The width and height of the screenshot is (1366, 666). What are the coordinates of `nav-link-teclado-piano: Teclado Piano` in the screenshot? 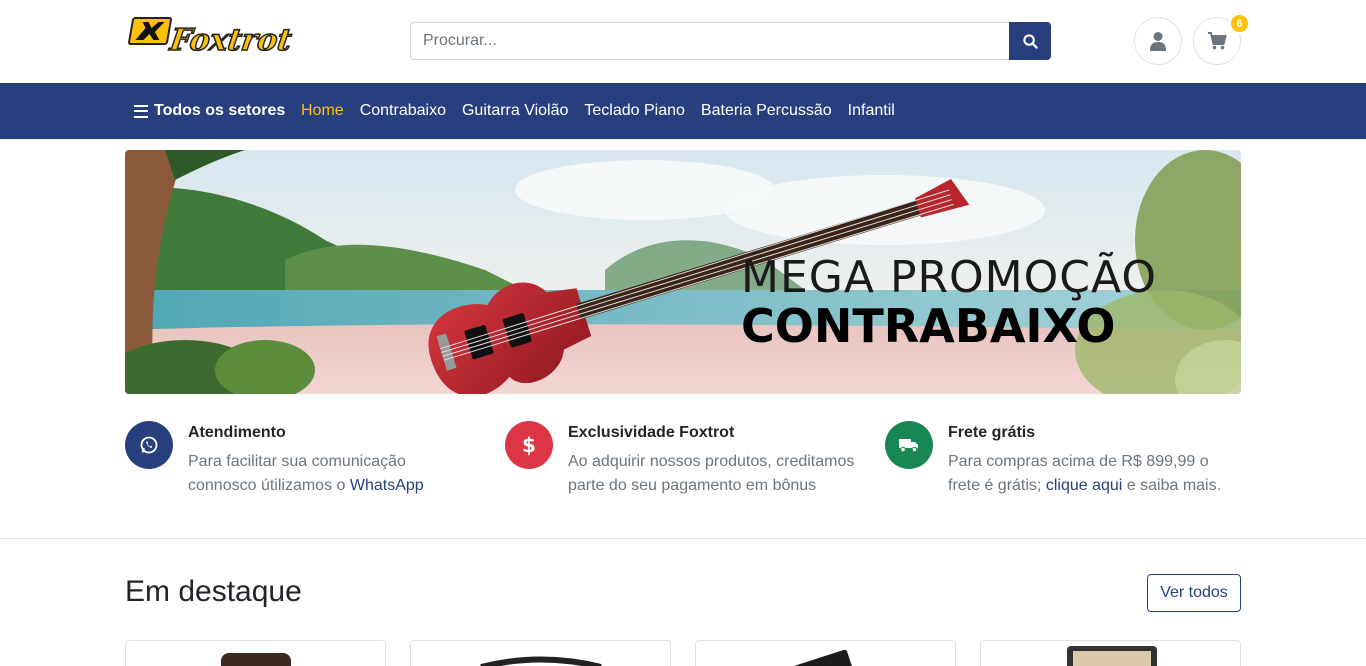 It's located at (634, 111).